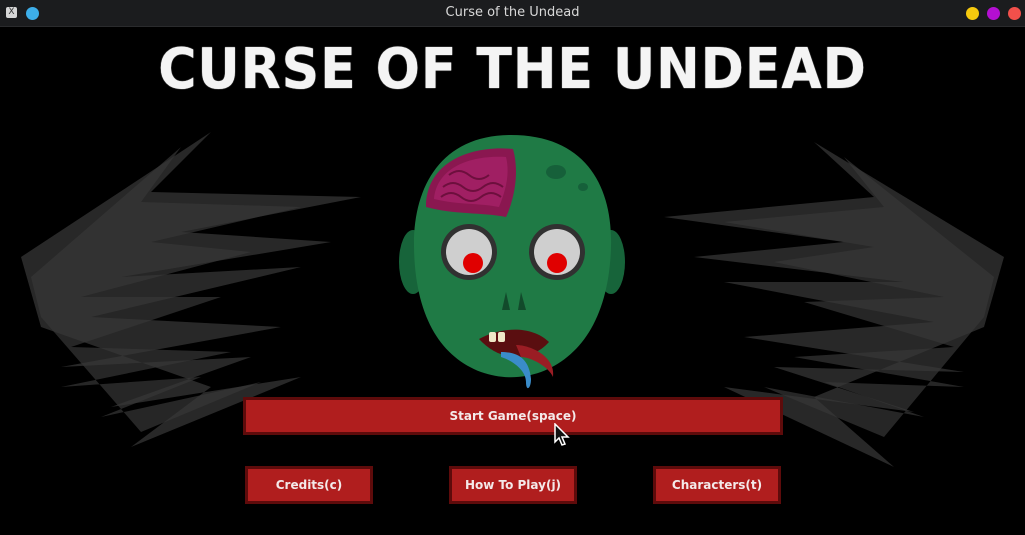 This screenshot has width=1025, height=535. I want to click on minimize-icon, so click(972, 13).